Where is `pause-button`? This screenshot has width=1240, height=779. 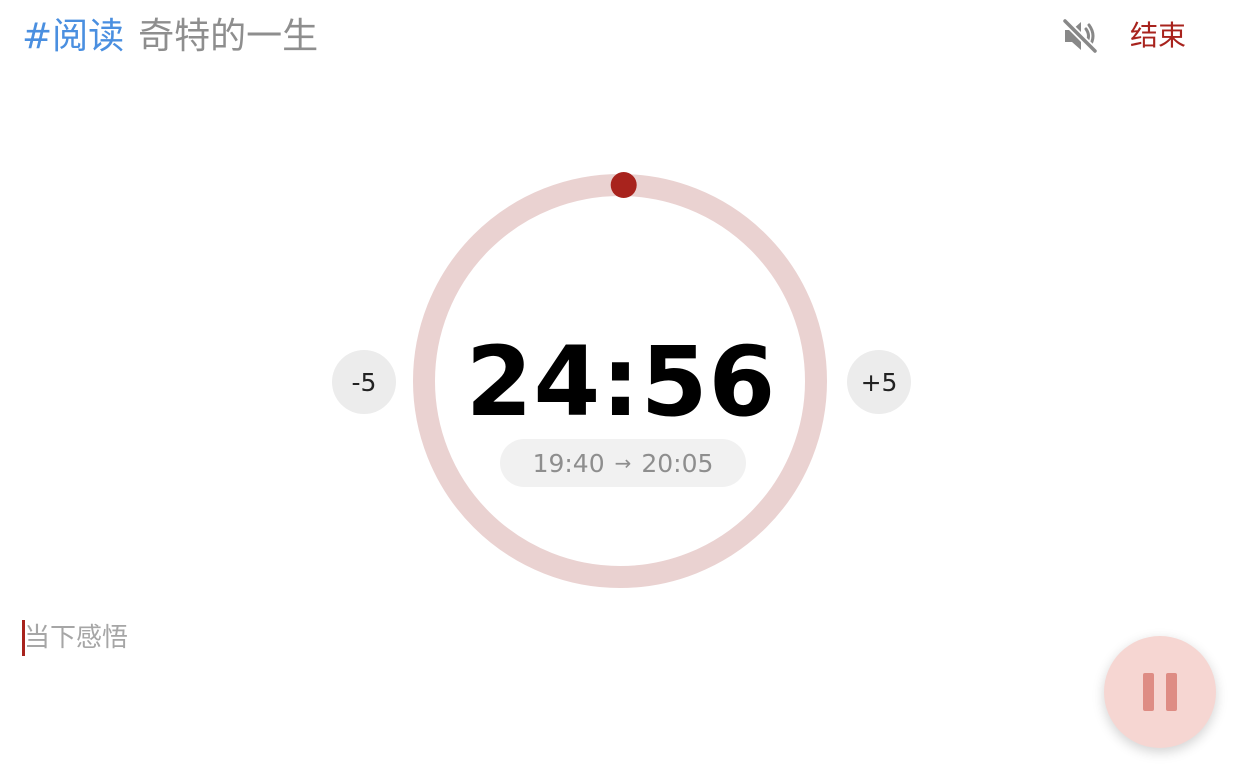 pause-button is located at coordinates (1160, 692).